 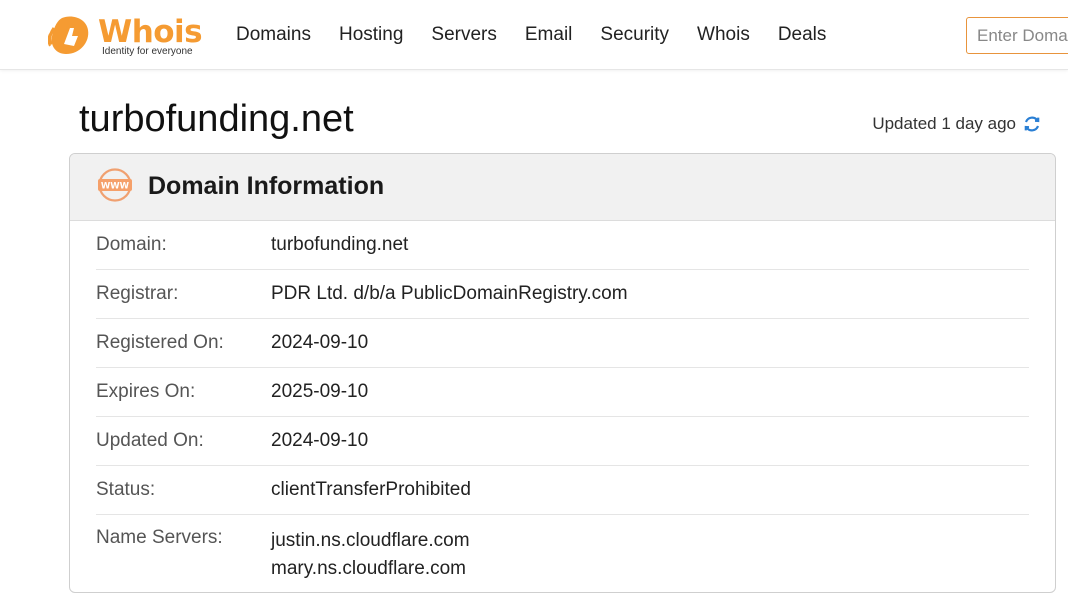 I want to click on nav-domains: Domains, so click(x=273, y=35).